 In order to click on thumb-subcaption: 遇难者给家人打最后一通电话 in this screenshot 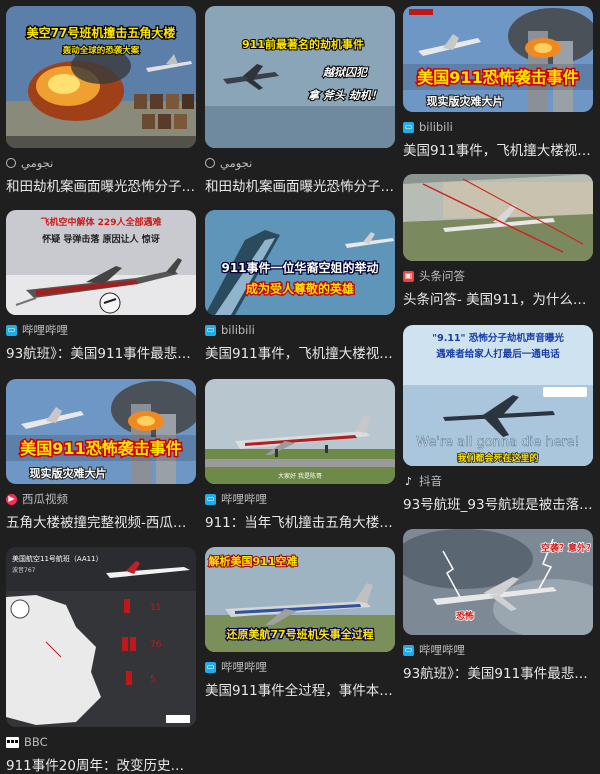, I will do `click(498, 354)`.